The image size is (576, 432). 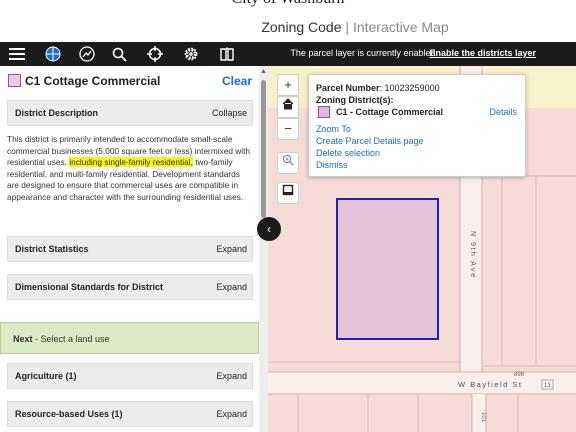 I want to click on street-label-9th-ave: N 9th Ave, so click(x=472, y=255).